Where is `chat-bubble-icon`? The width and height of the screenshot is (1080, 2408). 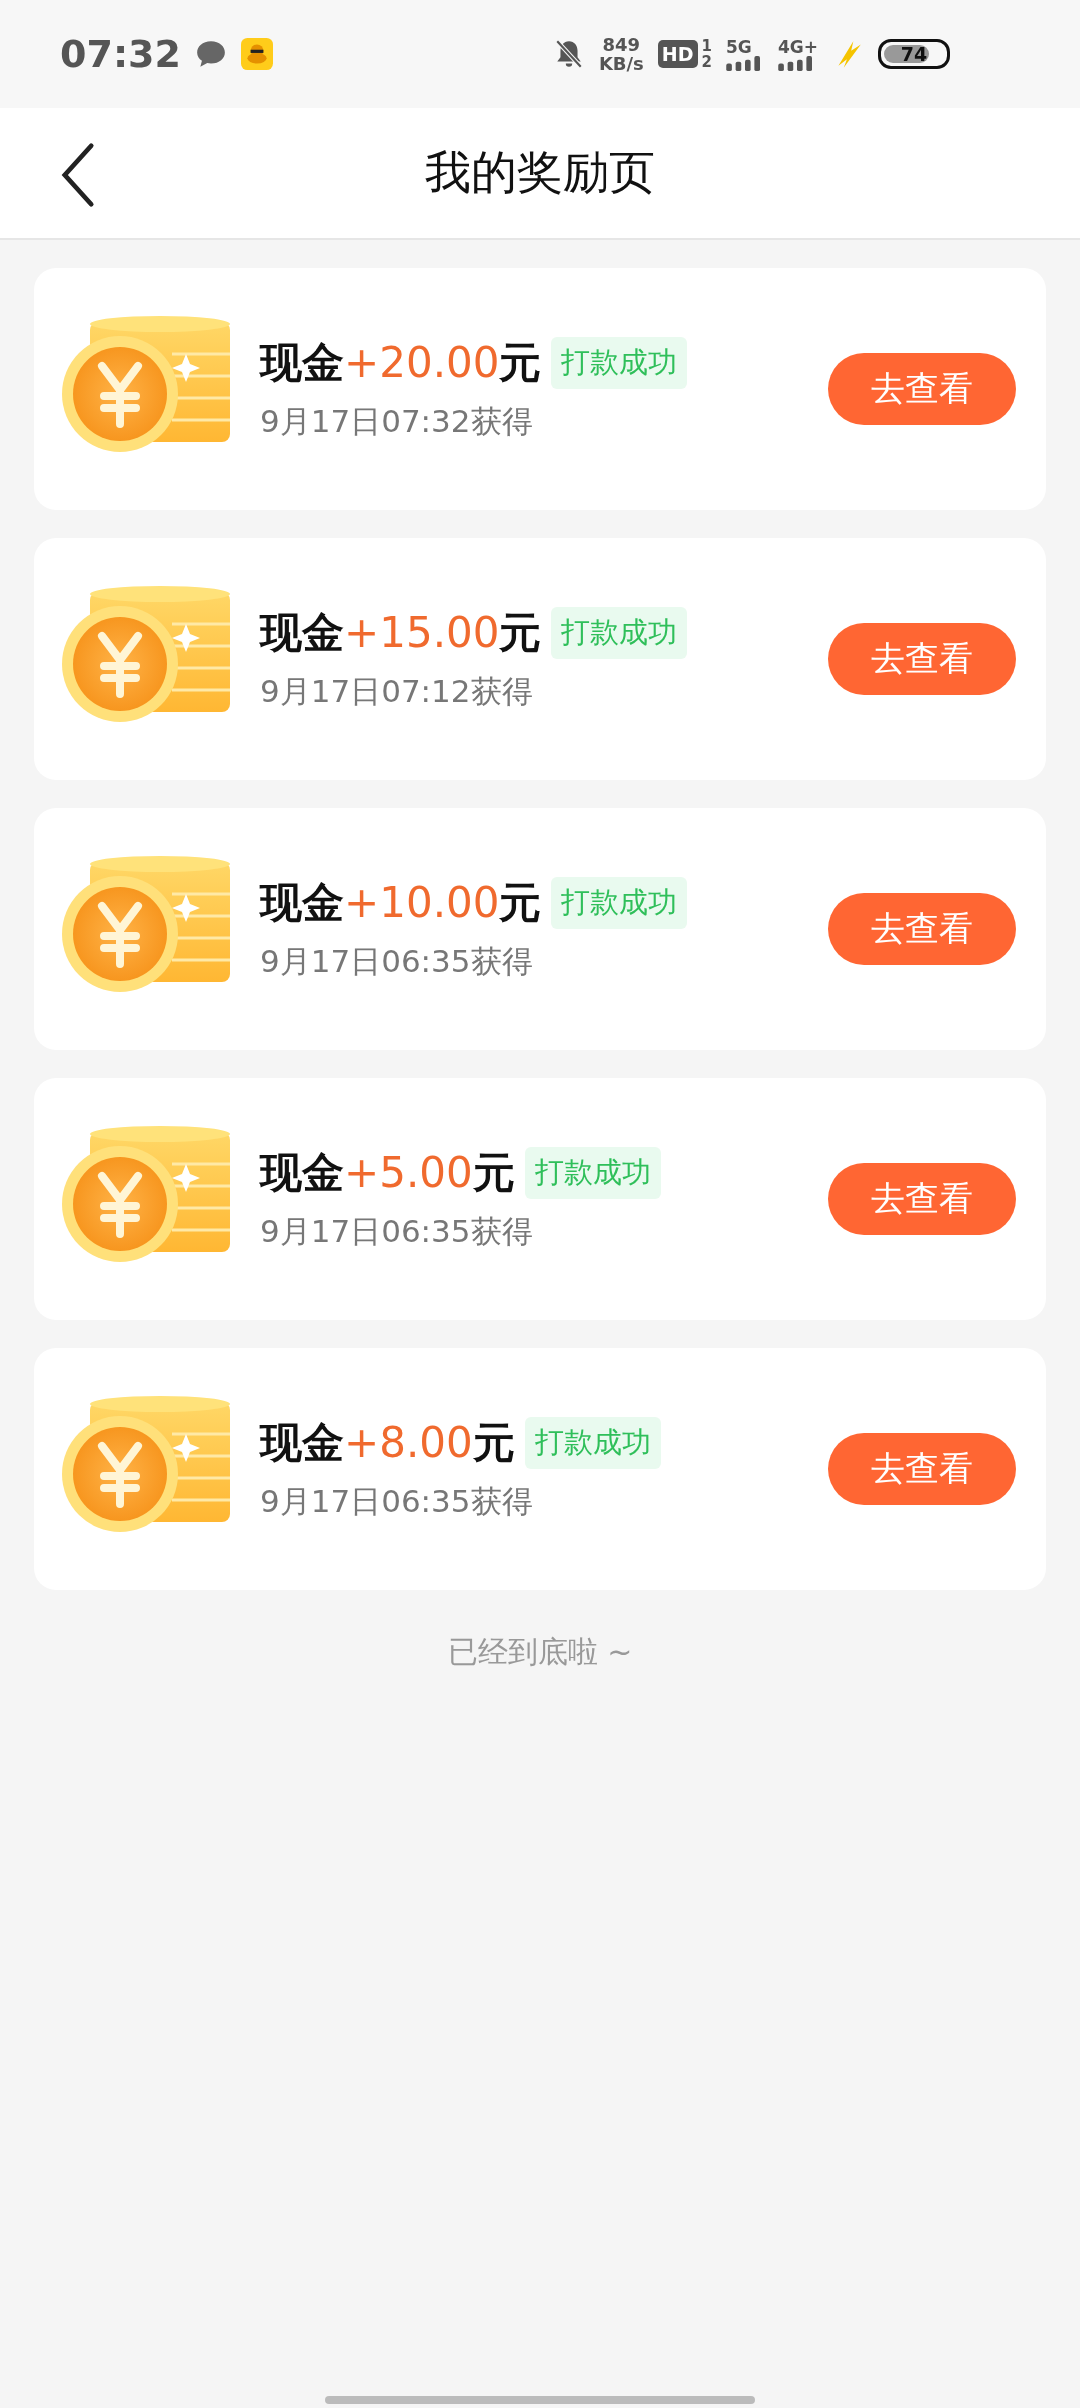 chat-bubble-icon is located at coordinates (210, 54).